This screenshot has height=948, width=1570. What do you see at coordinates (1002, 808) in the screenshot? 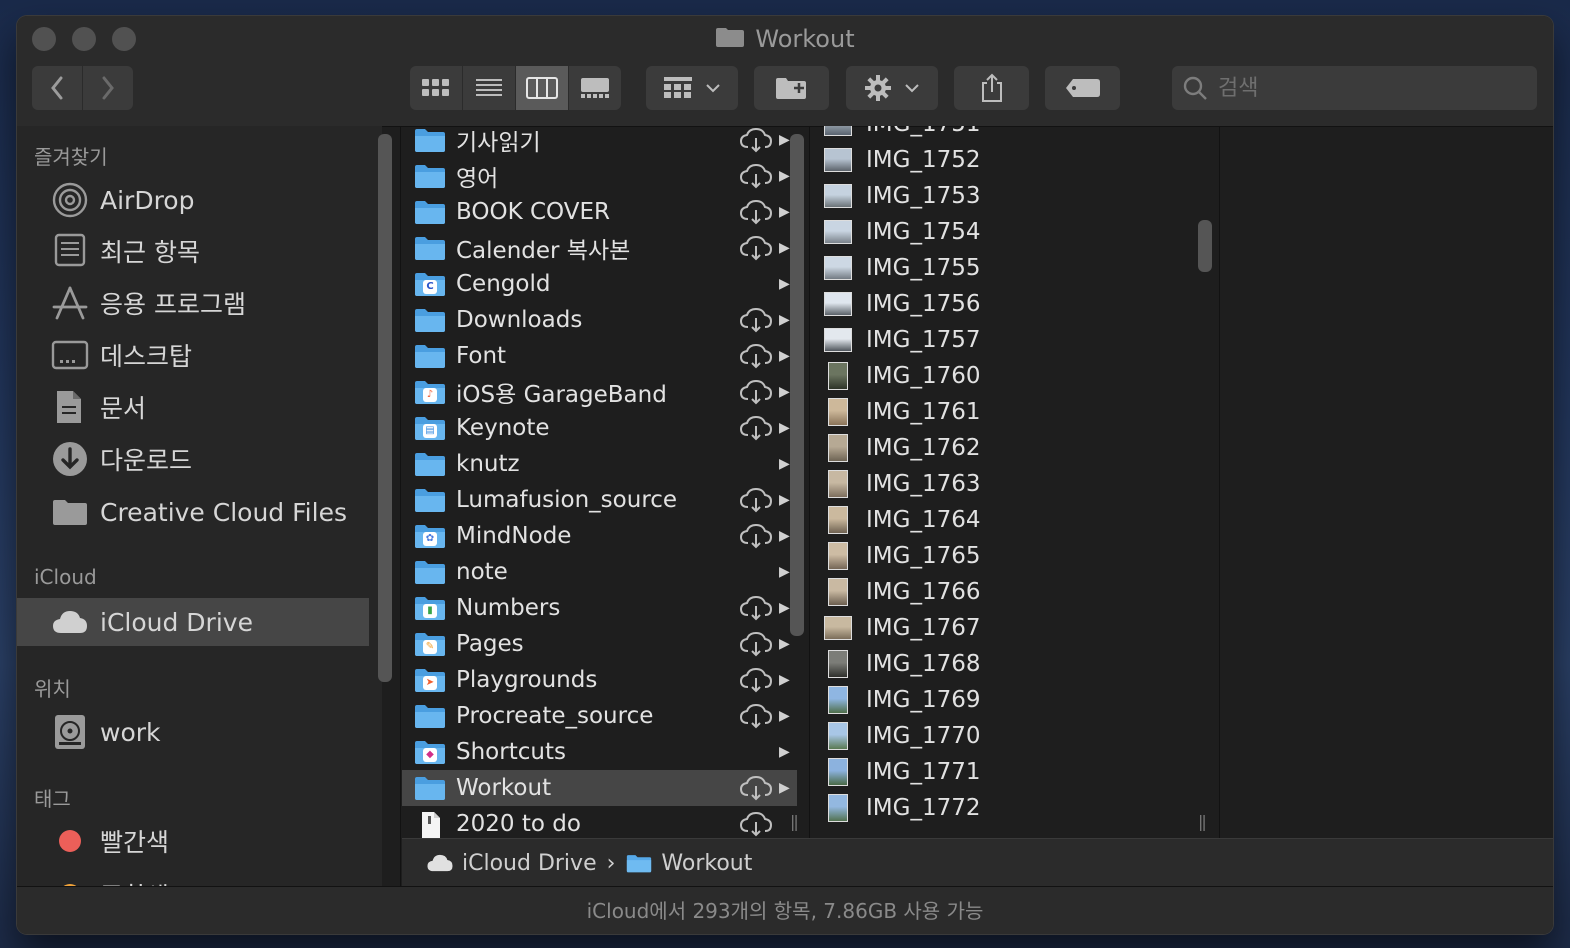
I see `image-file-row: IMG_1772` at bounding box center [1002, 808].